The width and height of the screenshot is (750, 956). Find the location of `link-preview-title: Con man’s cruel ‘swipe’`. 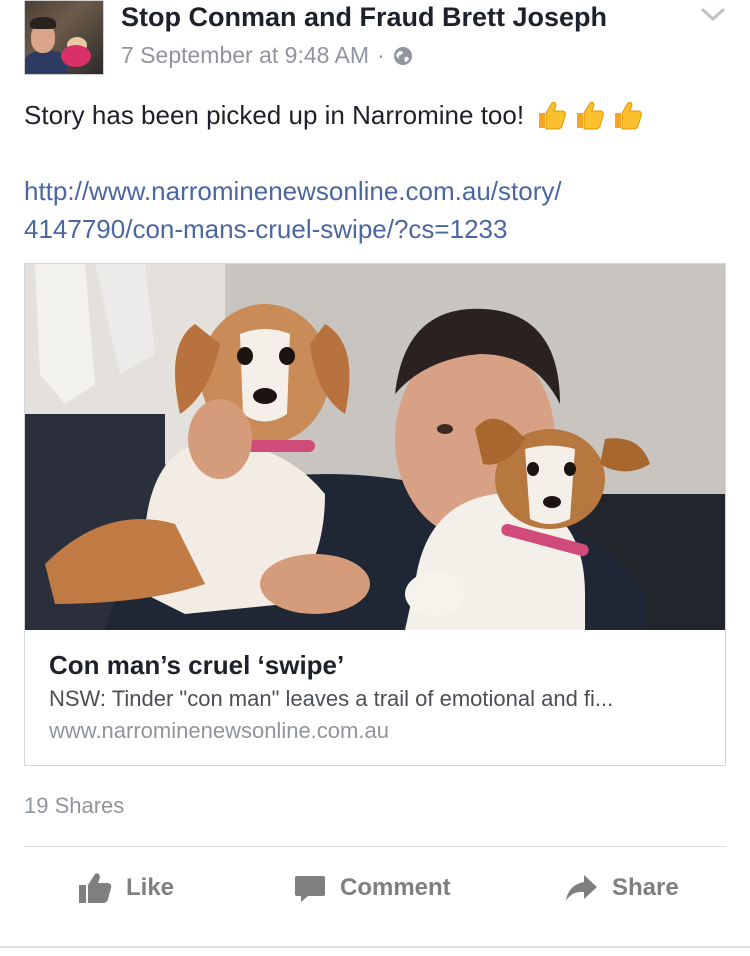

link-preview-title: Con man’s cruel ‘swipe’ is located at coordinates (196, 665).